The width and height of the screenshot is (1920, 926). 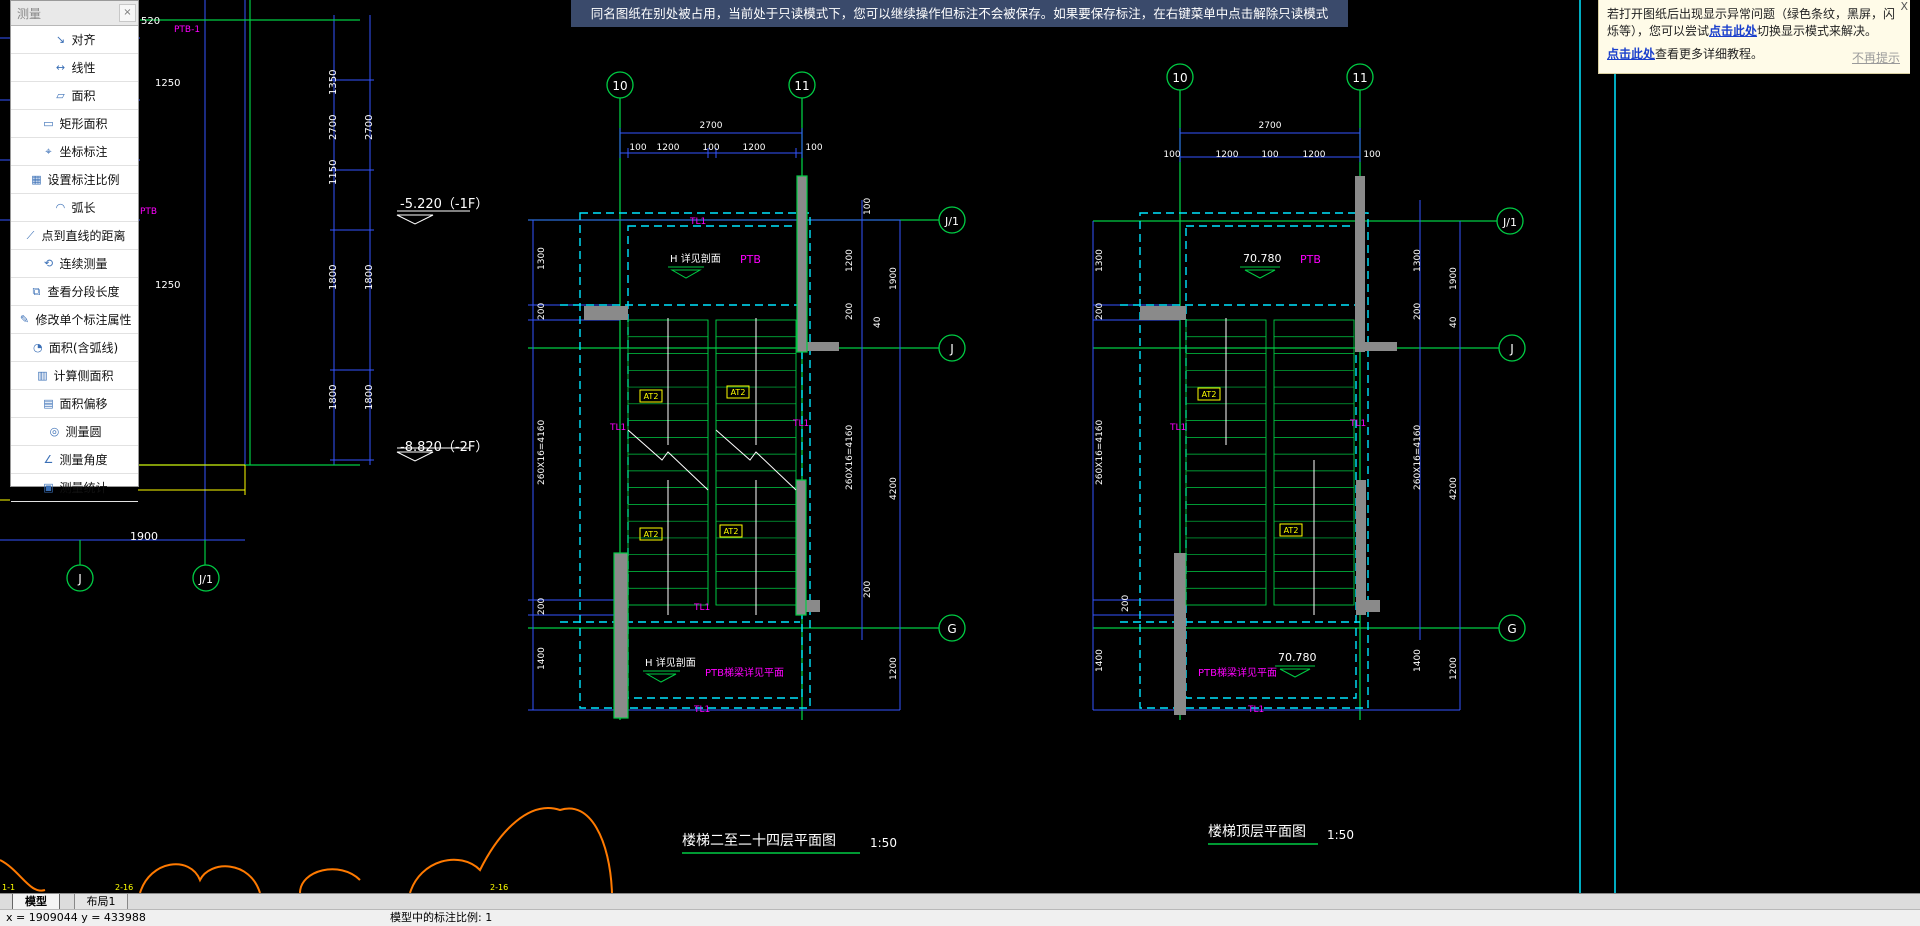 I want to click on tool-icon: ▭, so click(x=48, y=123).